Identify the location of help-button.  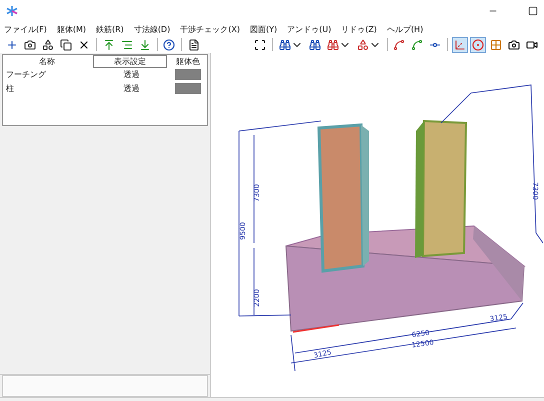
(169, 44).